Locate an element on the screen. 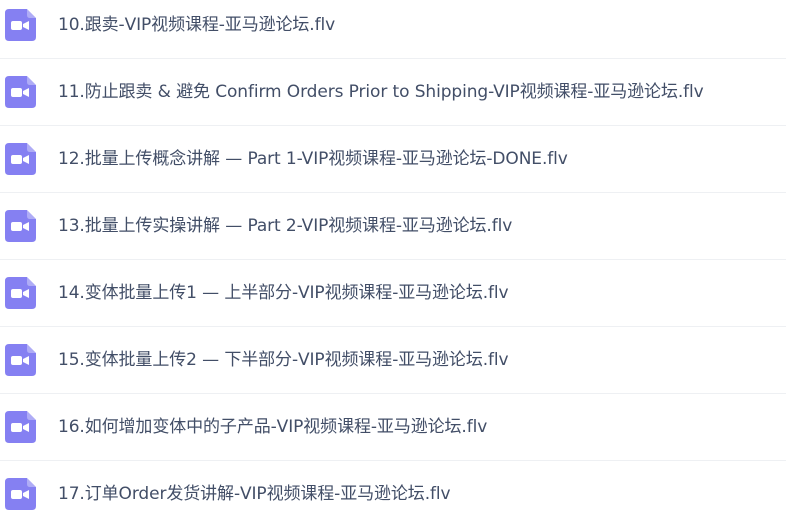 The image size is (786, 511). file-name: 13.批量上传实操讲解 — Part 2-VIP视频课程-亚马逊论坛.flv is located at coordinates (285, 226).